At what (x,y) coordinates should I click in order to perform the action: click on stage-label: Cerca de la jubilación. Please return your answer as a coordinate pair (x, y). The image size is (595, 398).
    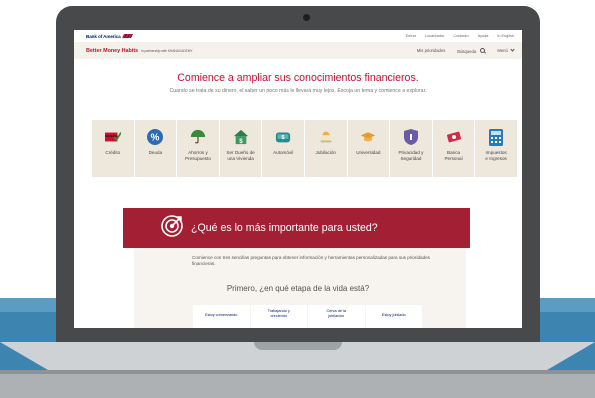
    Looking at the image, I should click on (336, 313).